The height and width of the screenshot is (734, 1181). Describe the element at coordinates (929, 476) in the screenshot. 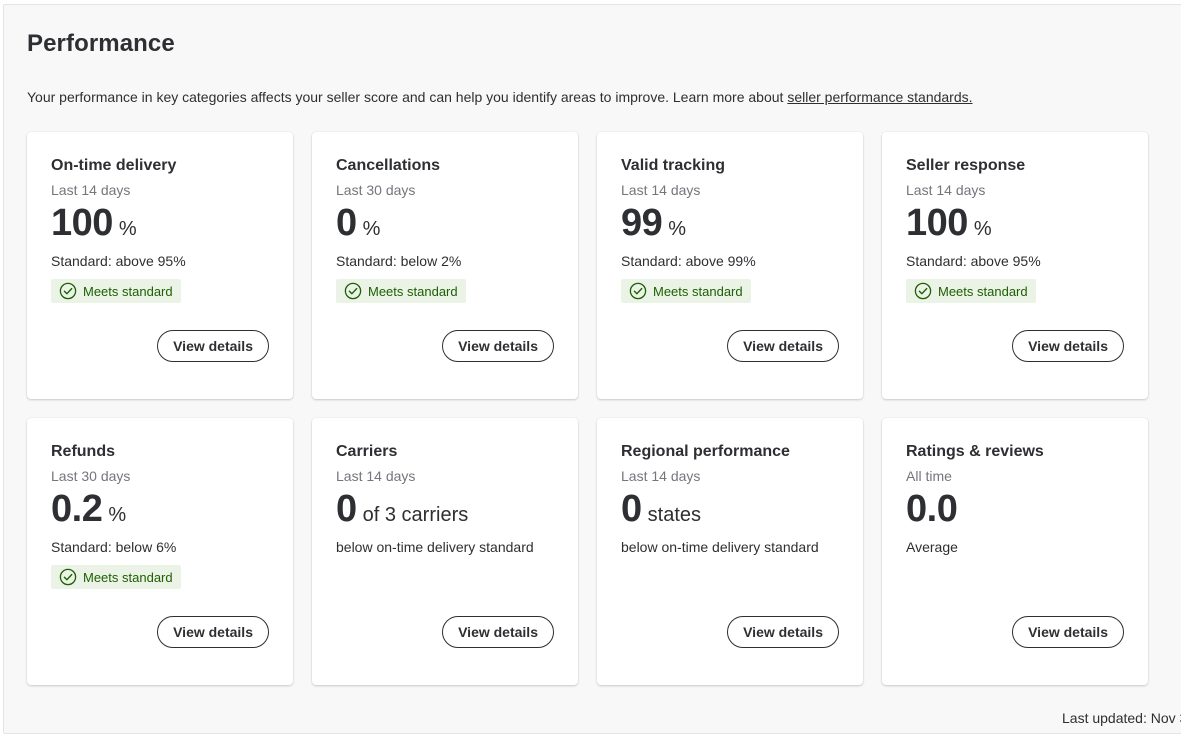

I see `card-period: All time` at that location.